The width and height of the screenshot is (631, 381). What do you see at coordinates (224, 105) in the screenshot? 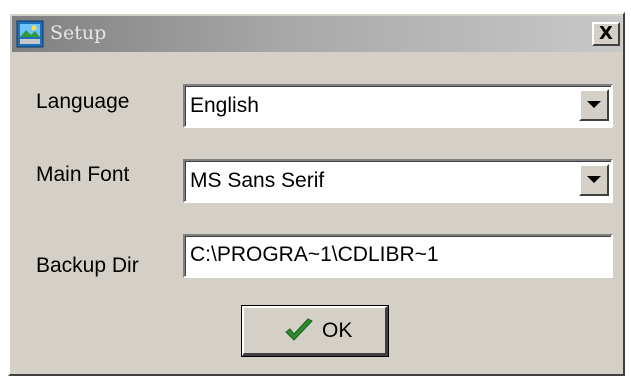
I see `language-value: English` at bounding box center [224, 105].